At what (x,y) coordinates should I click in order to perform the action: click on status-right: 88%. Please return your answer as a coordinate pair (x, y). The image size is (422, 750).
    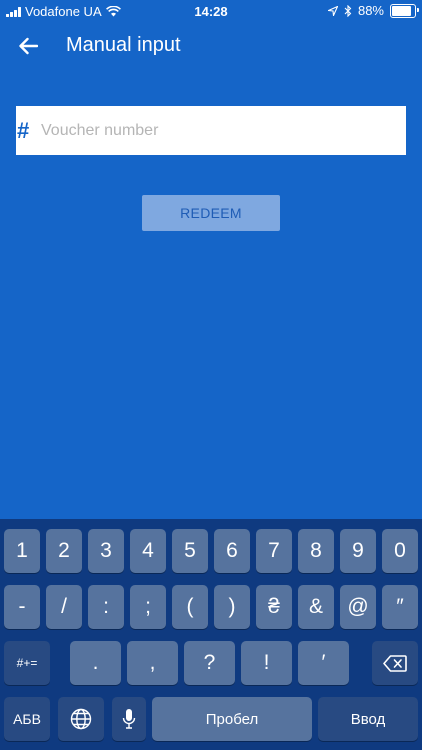
    Looking at the image, I should click on (373, 10).